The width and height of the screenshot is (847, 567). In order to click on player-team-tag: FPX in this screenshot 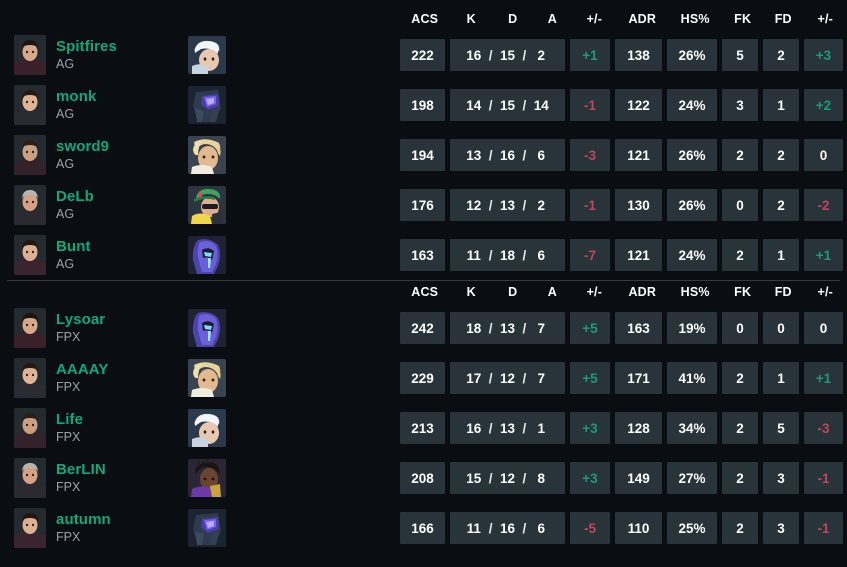, I will do `click(68, 486)`.